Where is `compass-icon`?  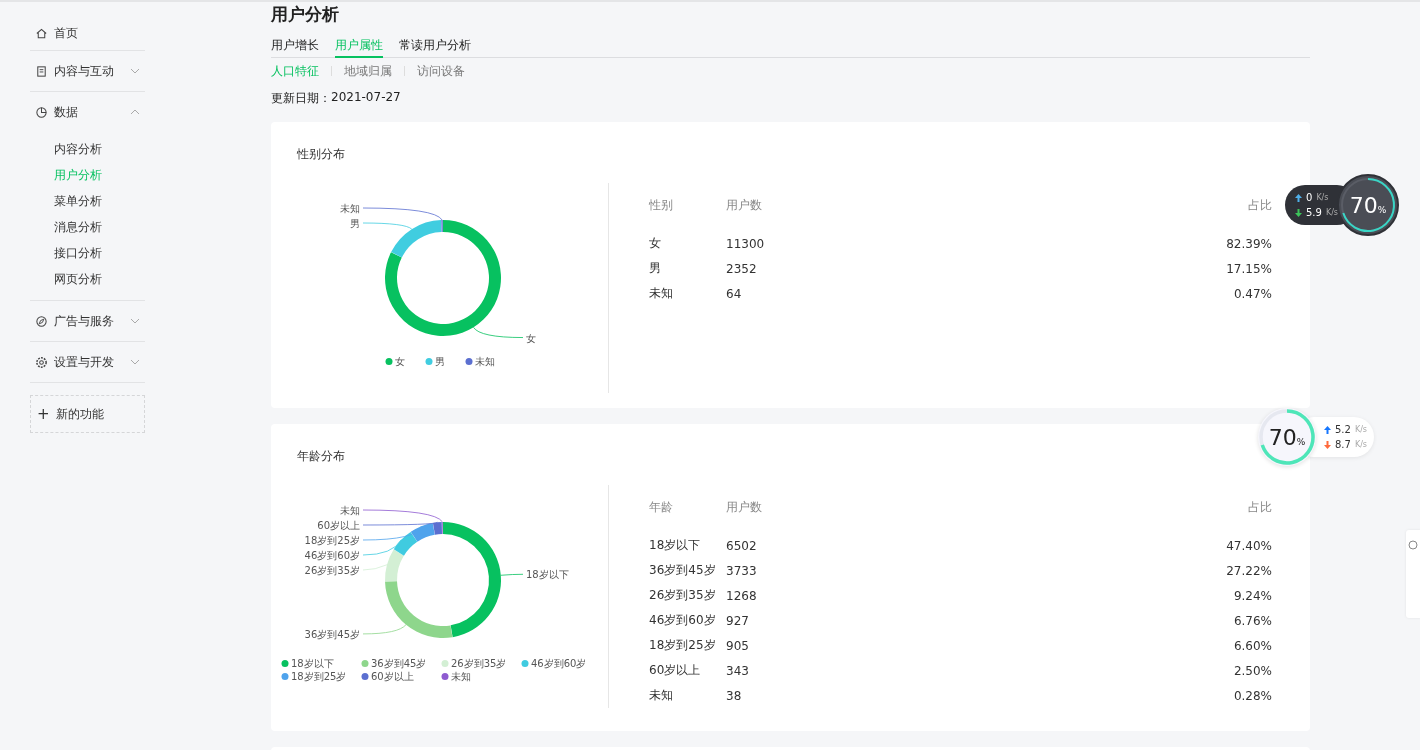
compass-icon is located at coordinates (41, 321).